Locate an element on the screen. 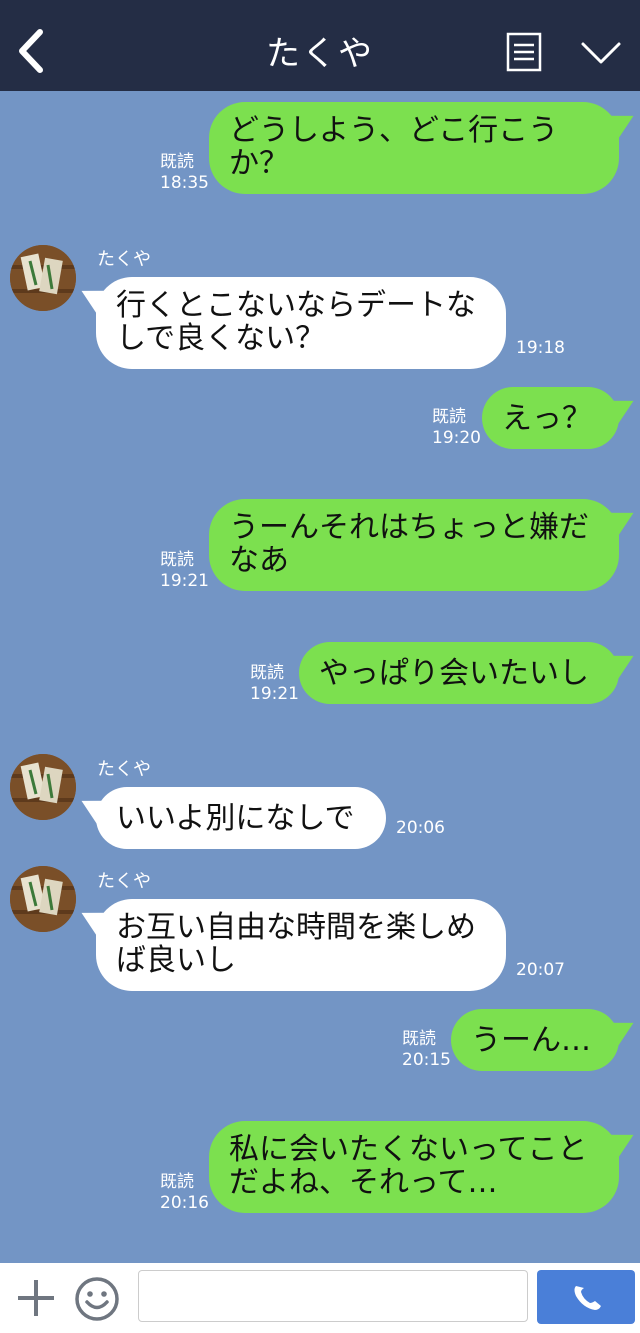  message-meta: 既読 20:16 is located at coordinates (184, 1193).